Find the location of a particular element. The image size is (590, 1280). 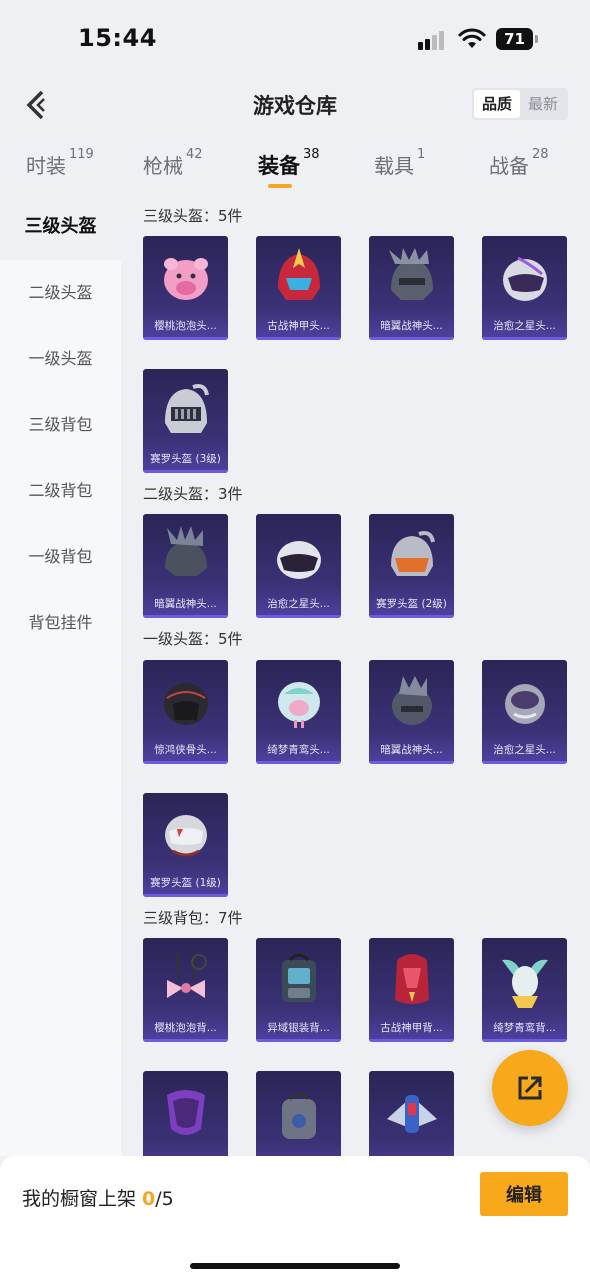

winged-backpack-icon is located at coordinates (412, 1114).